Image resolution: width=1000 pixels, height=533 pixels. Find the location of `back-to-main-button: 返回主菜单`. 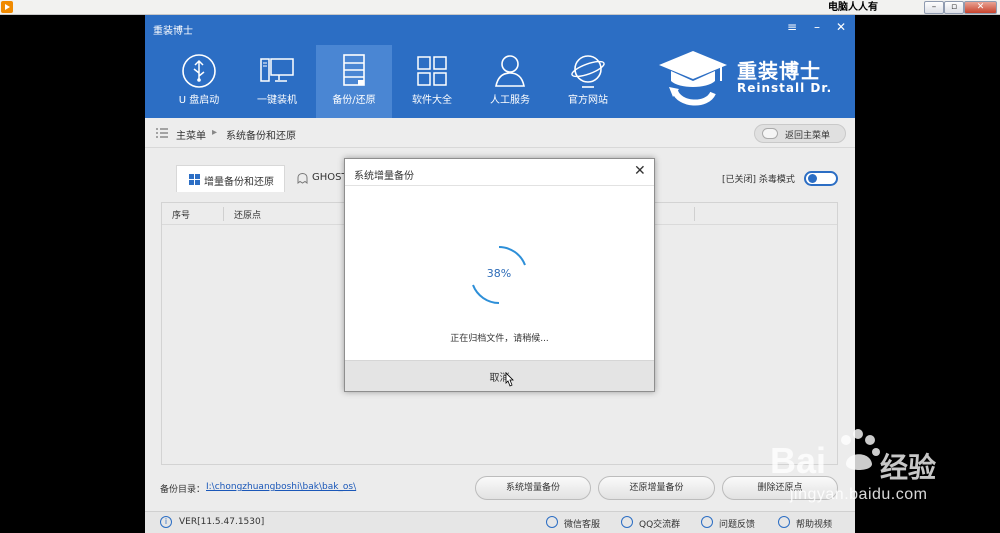

back-to-main-button: 返回主菜单 is located at coordinates (800, 133).